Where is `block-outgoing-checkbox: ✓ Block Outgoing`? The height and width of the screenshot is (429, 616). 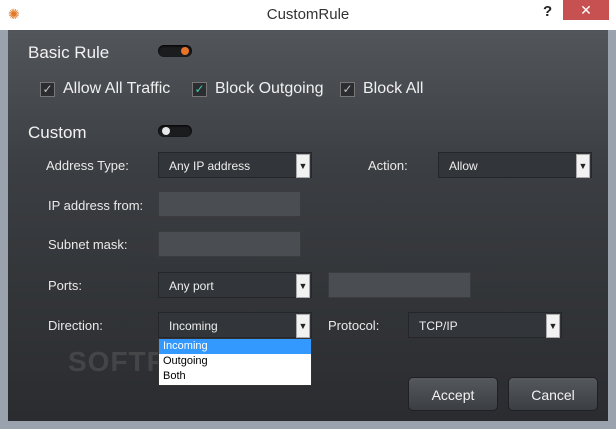
block-outgoing-checkbox: ✓ Block Outgoing is located at coordinates (258, 89).